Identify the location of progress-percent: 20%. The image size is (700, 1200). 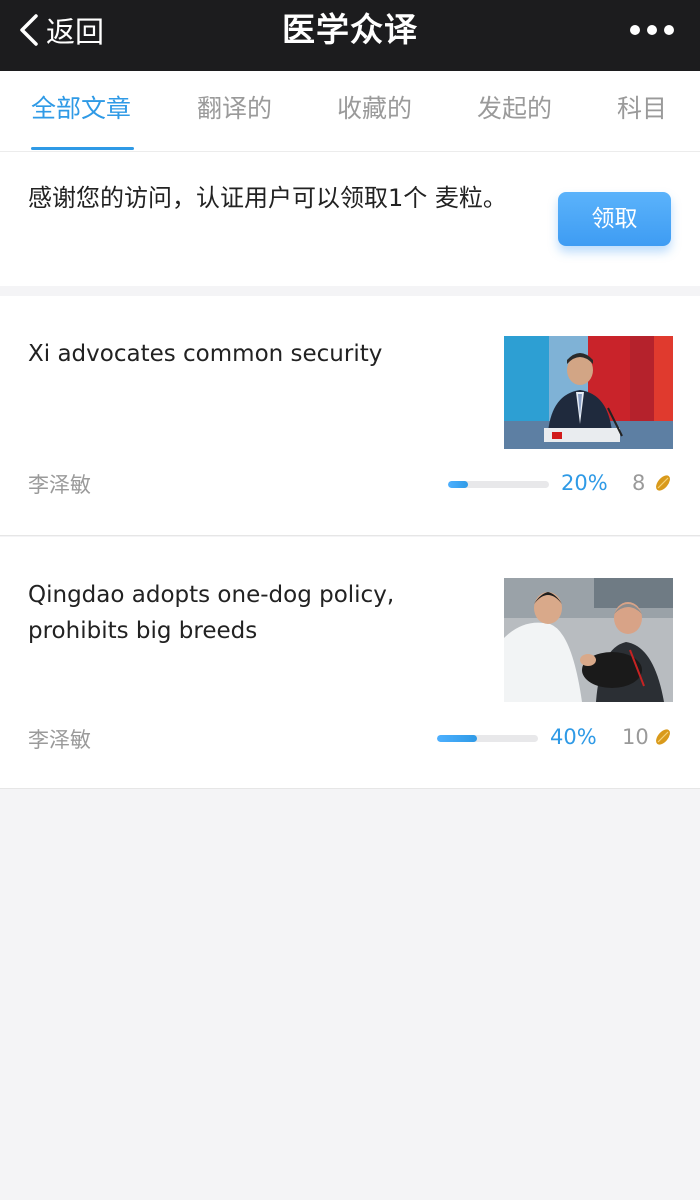
(584, 483).